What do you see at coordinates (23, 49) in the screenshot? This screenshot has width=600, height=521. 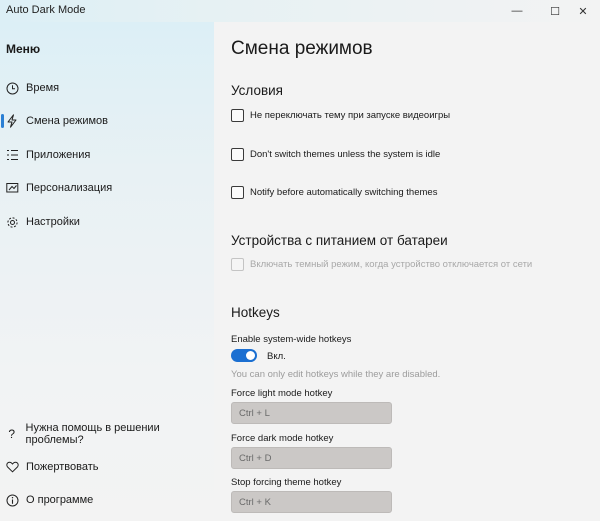 I see `menu-title: Меню` at bounding box center [23, 49].